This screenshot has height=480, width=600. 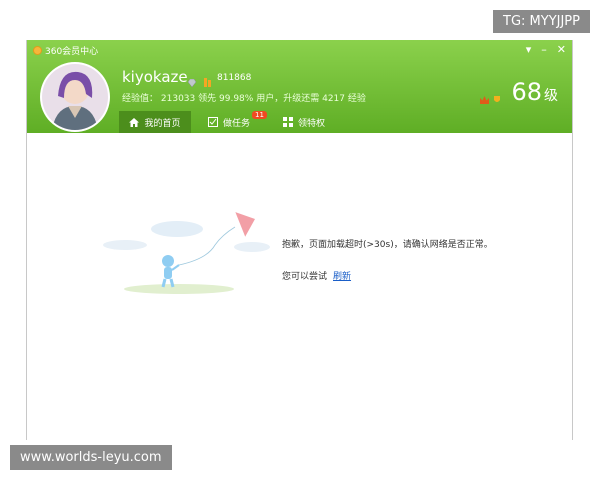 I want to click on privilege-icon, so click(x=288, y=122).